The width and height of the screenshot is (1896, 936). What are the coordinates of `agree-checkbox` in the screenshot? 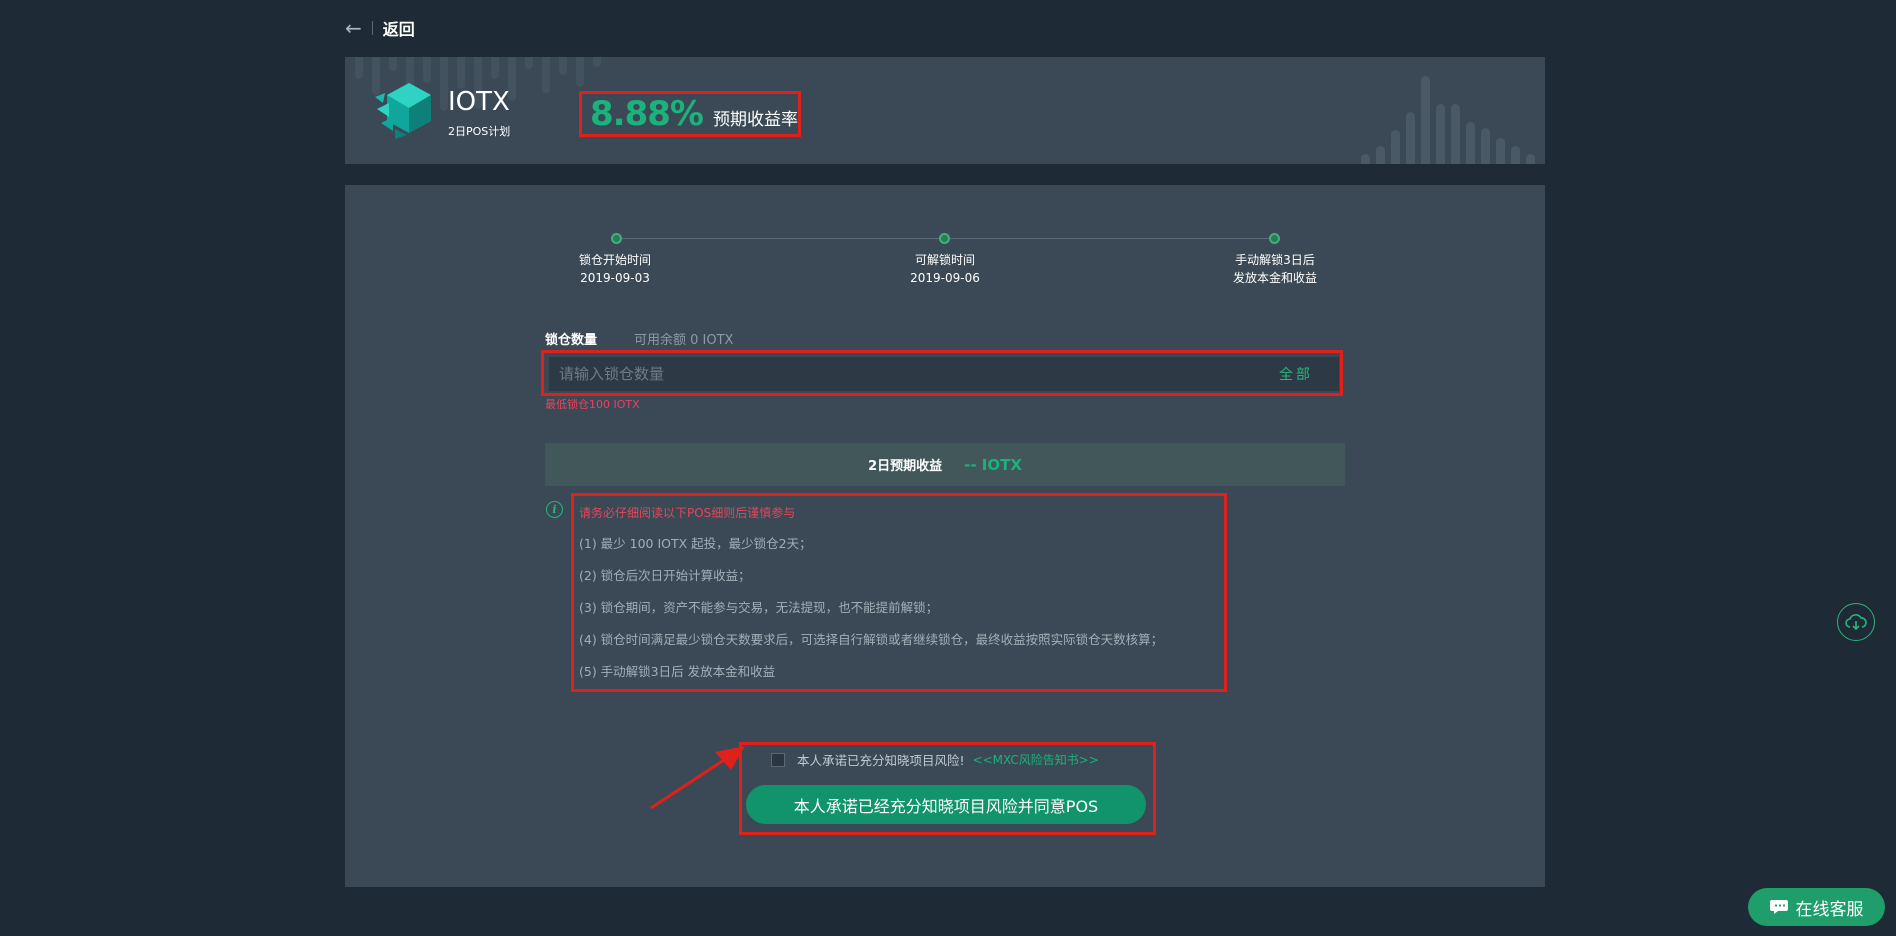 It's located at (778, 759).